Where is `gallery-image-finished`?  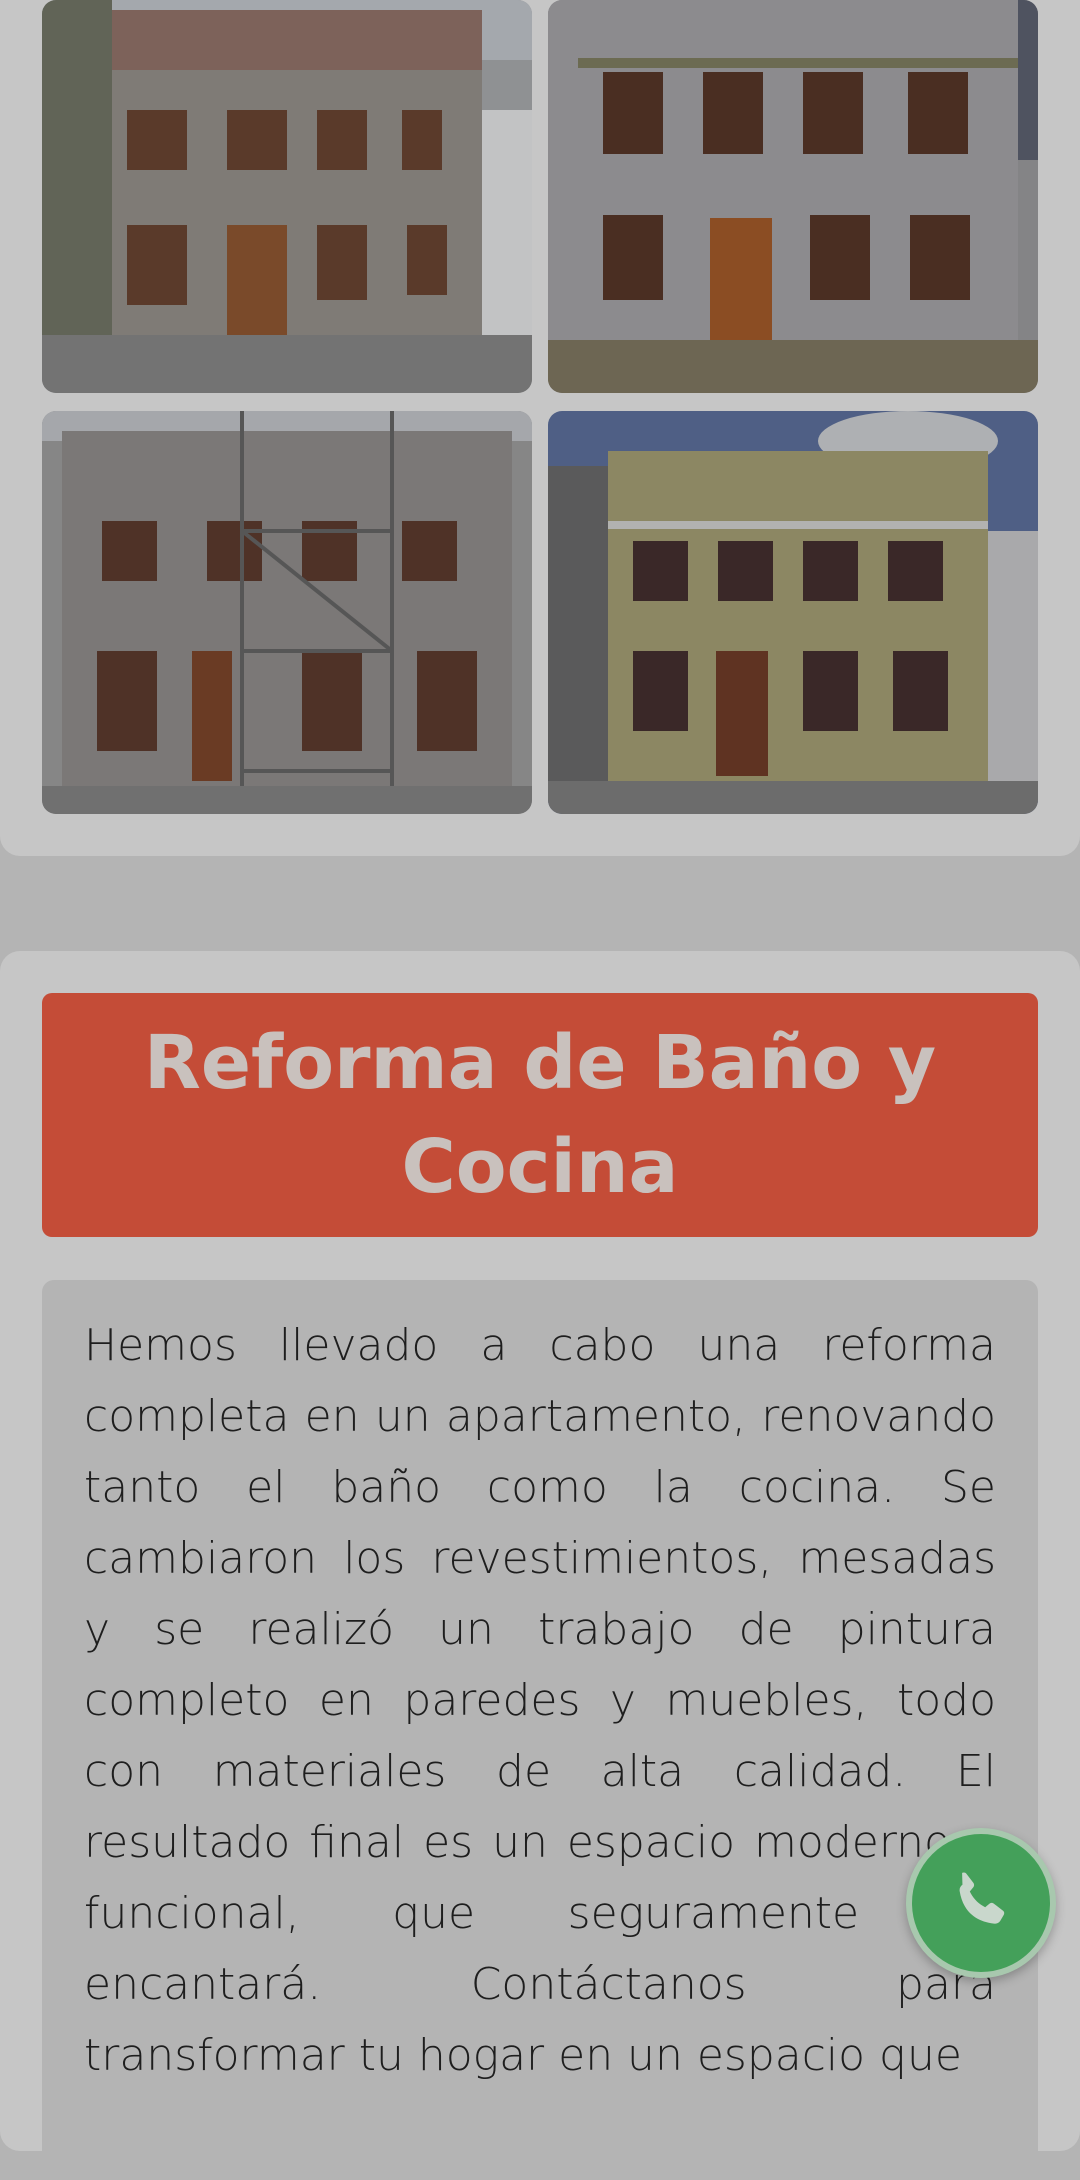 gallery-image-finished is located at coordinates (793, 612).